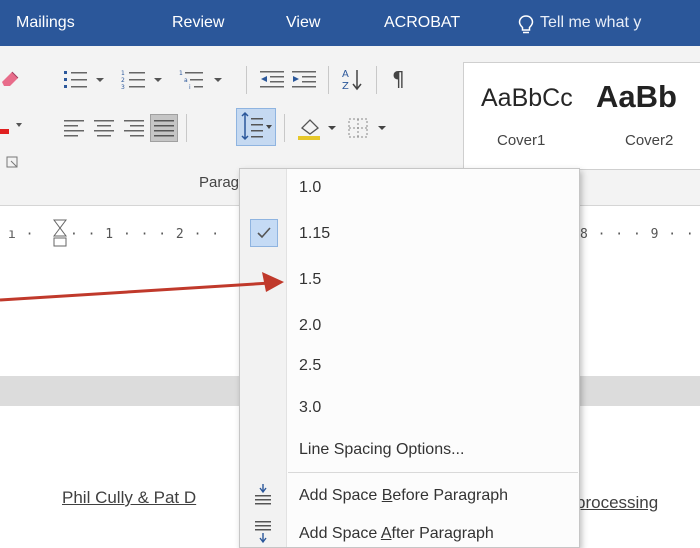 The height and width of the screenshot is (548, 700). Describe the element at coordinates (310, 366) in the screenshot. I see `menu-item-line-spacing-2-5: 2.5` at that location.